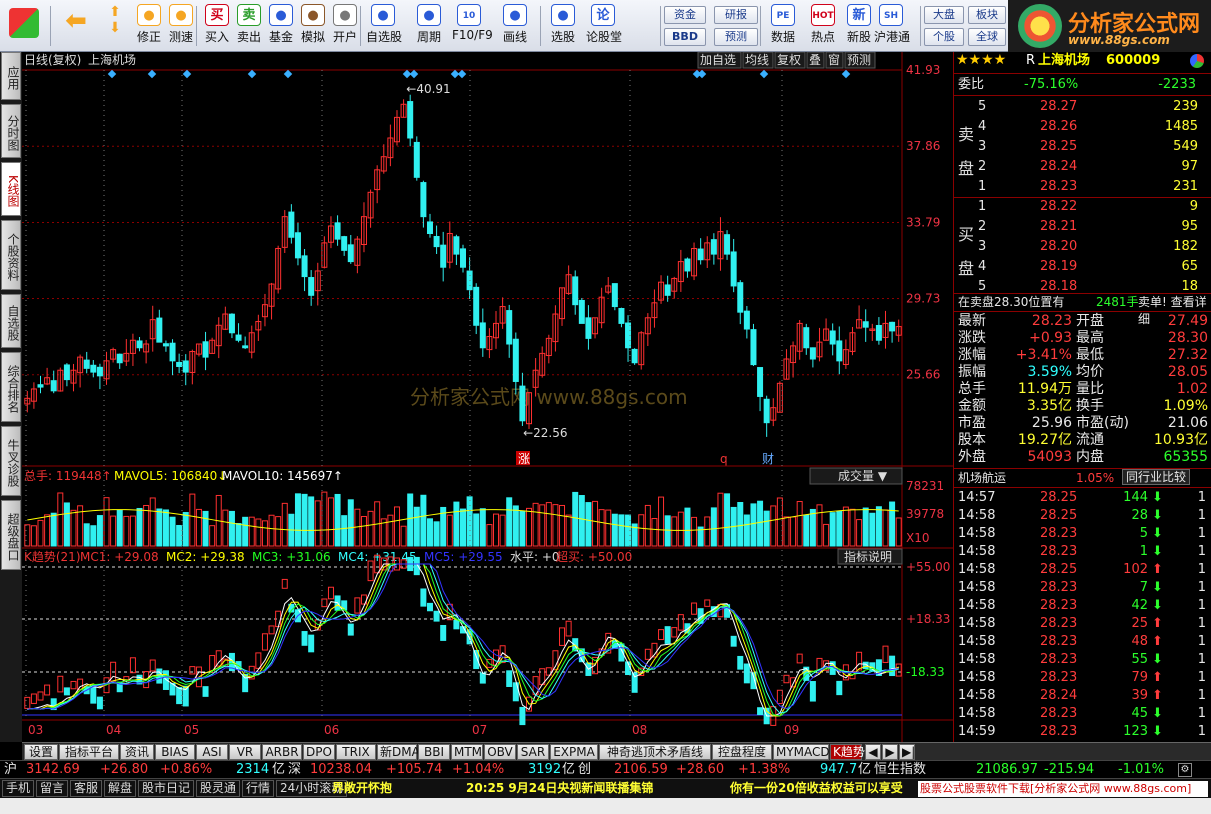 This screenshot has width=1211, height=814. I want to click on month-label: 03, so click(35, 730).